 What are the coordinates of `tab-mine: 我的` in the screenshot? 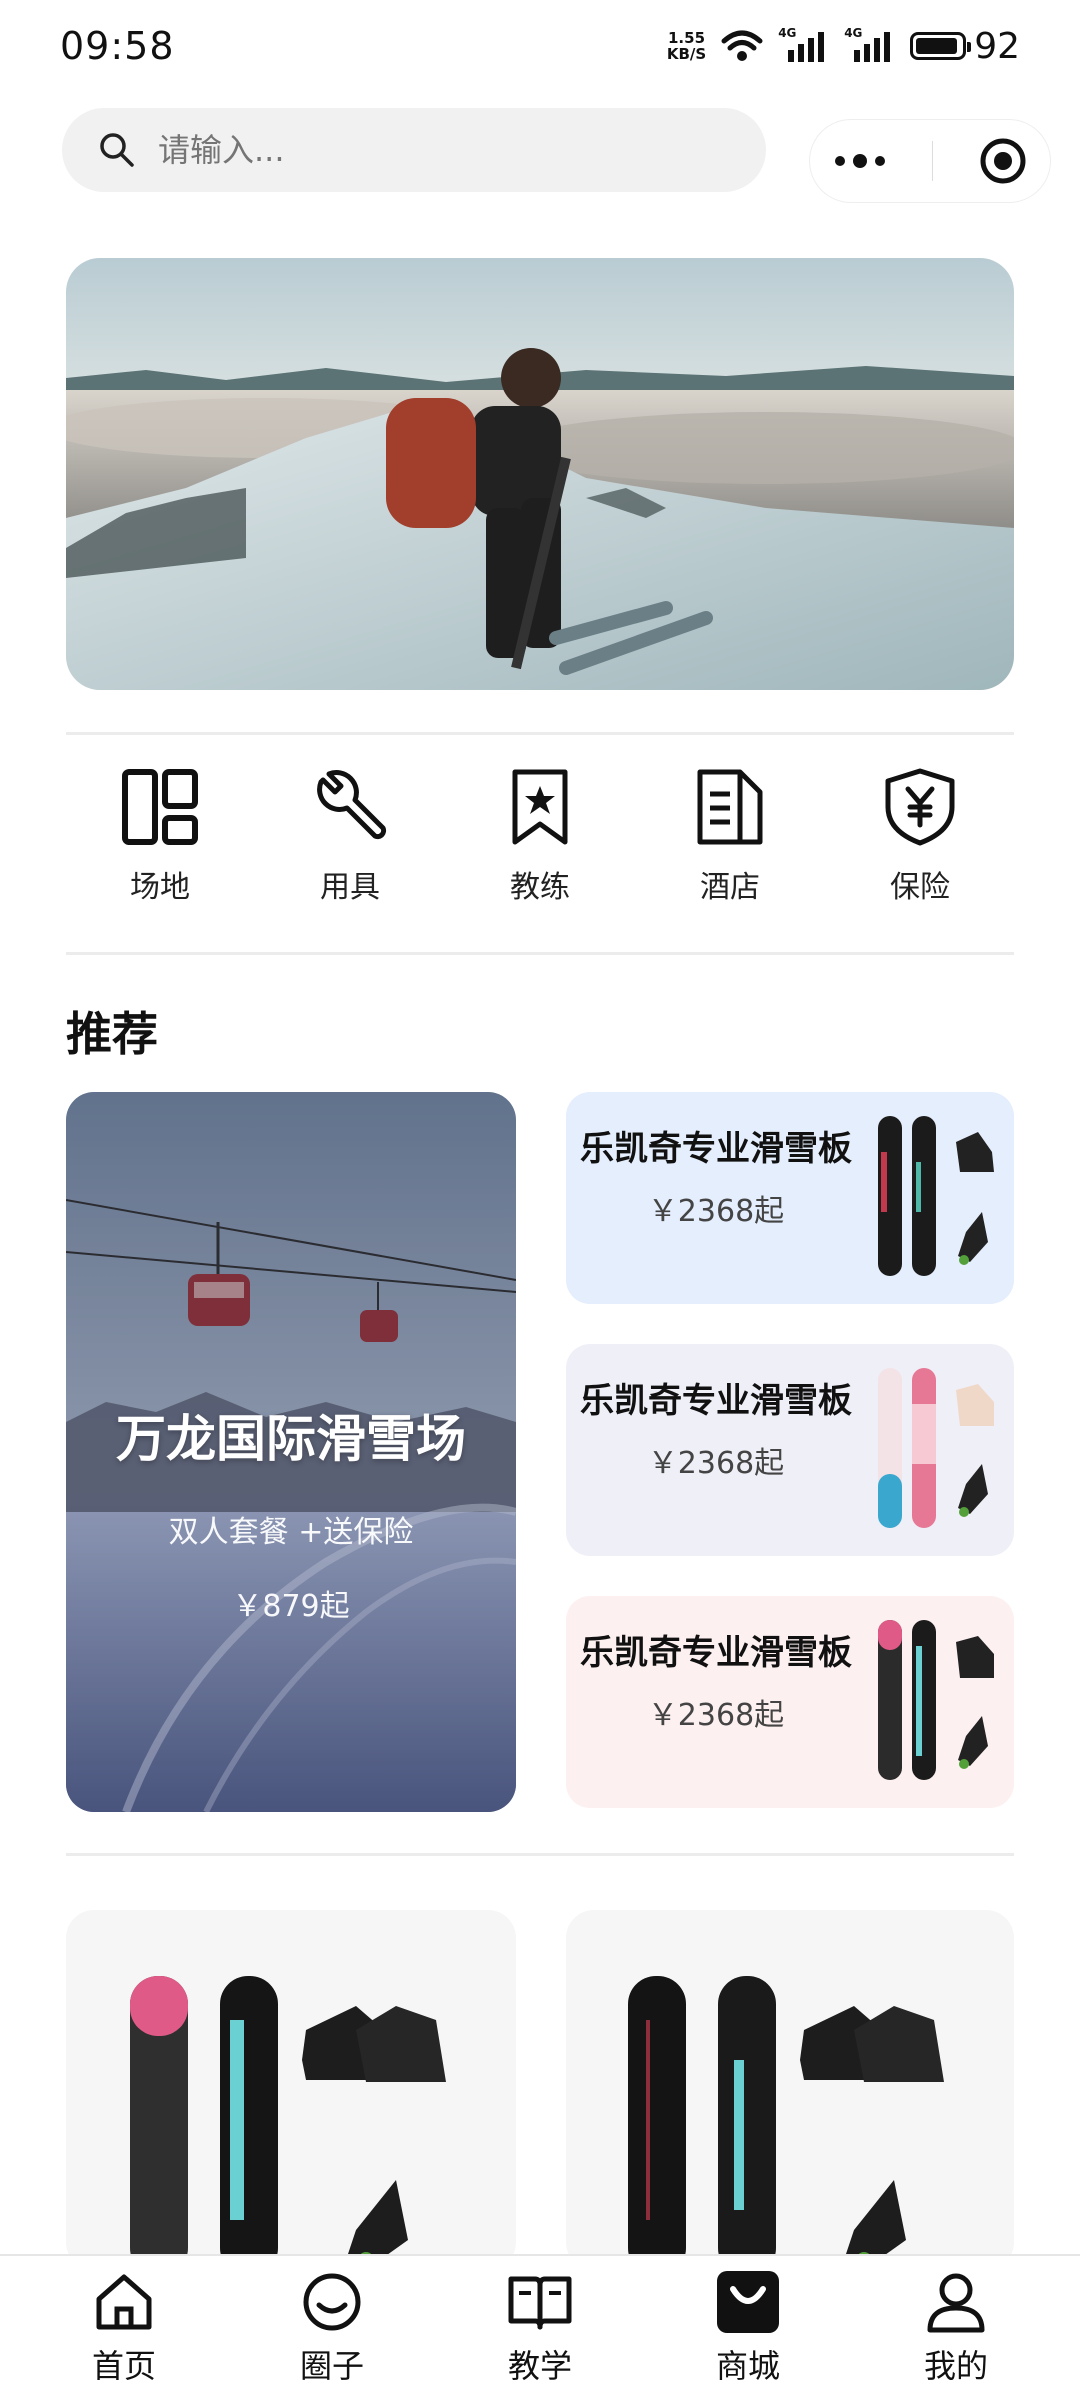 It's located at (956, 2328).